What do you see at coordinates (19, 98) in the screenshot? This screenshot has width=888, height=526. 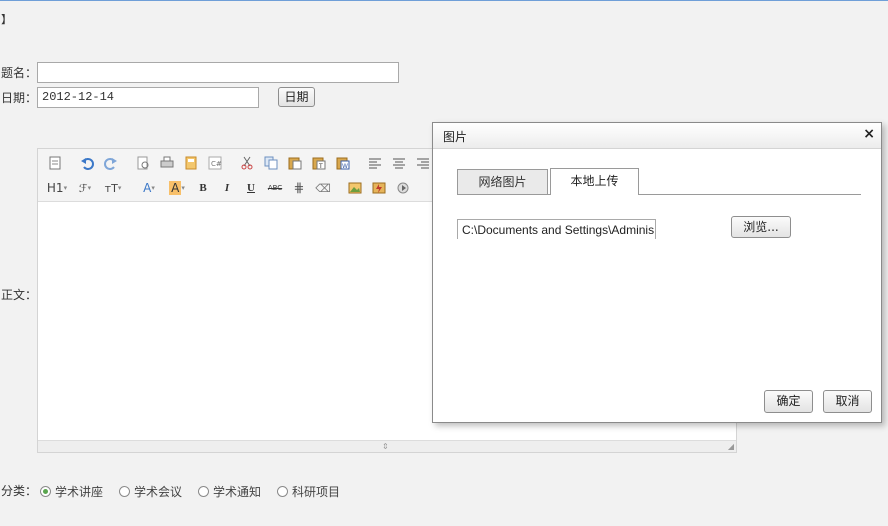 I see `date-label: 日期：` at bounding box center [19, 98].